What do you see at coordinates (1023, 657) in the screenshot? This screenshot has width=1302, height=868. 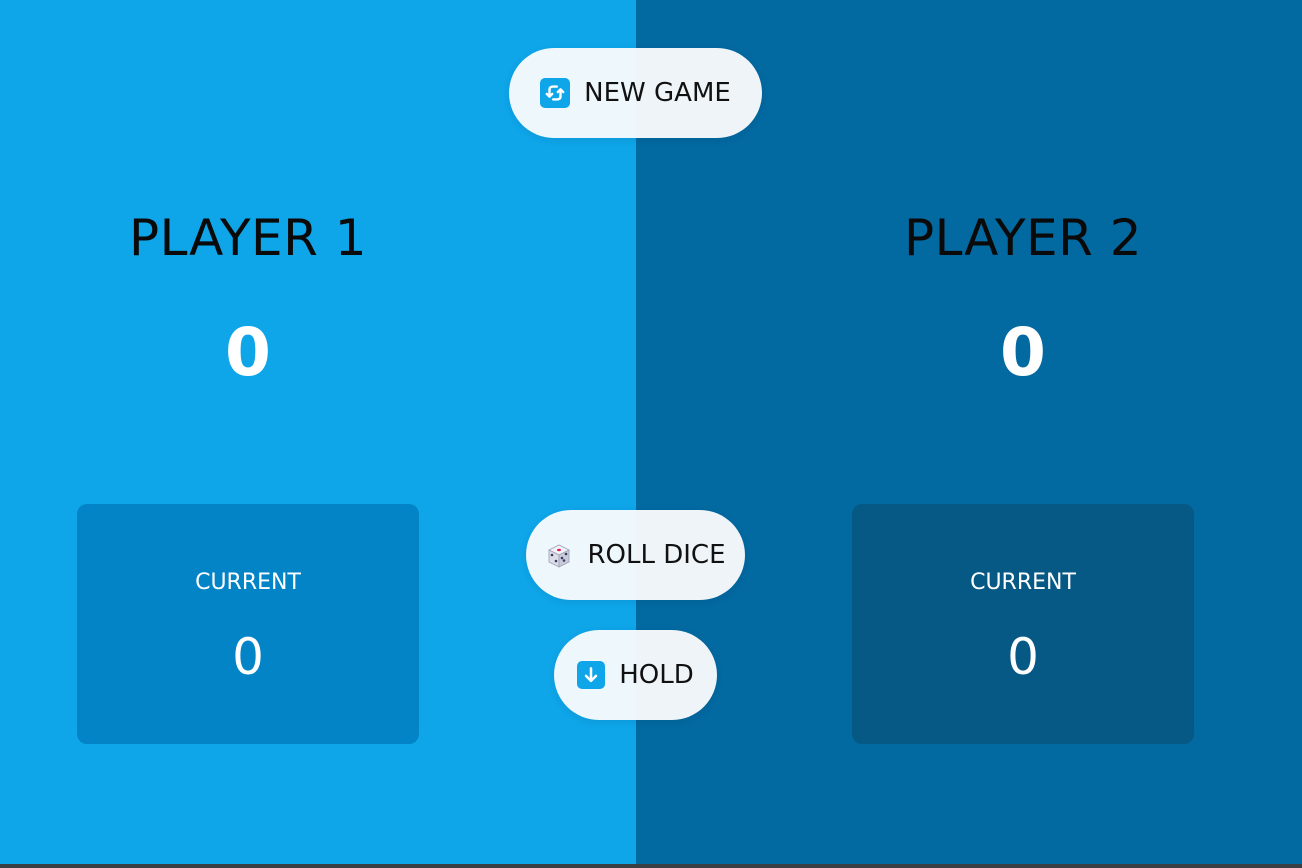 I see `player-2-current-score: 0` at bounding box center [1023, 657].